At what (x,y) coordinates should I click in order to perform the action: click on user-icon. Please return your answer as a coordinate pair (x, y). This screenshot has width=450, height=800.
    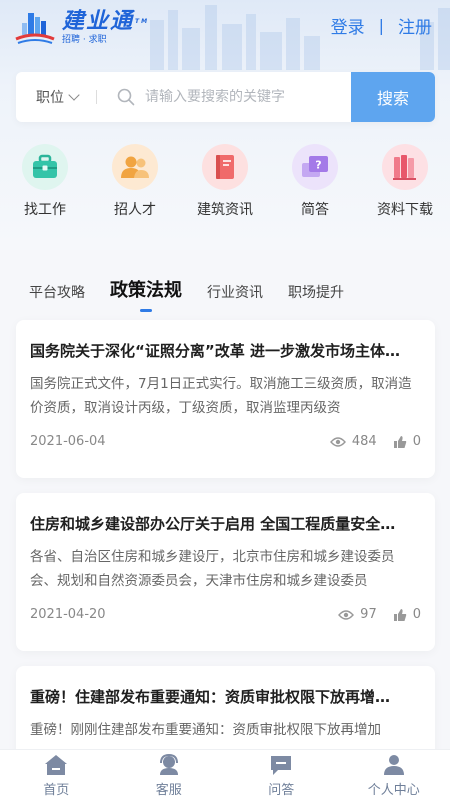
    Looking at the image, I should click on (394, 765).